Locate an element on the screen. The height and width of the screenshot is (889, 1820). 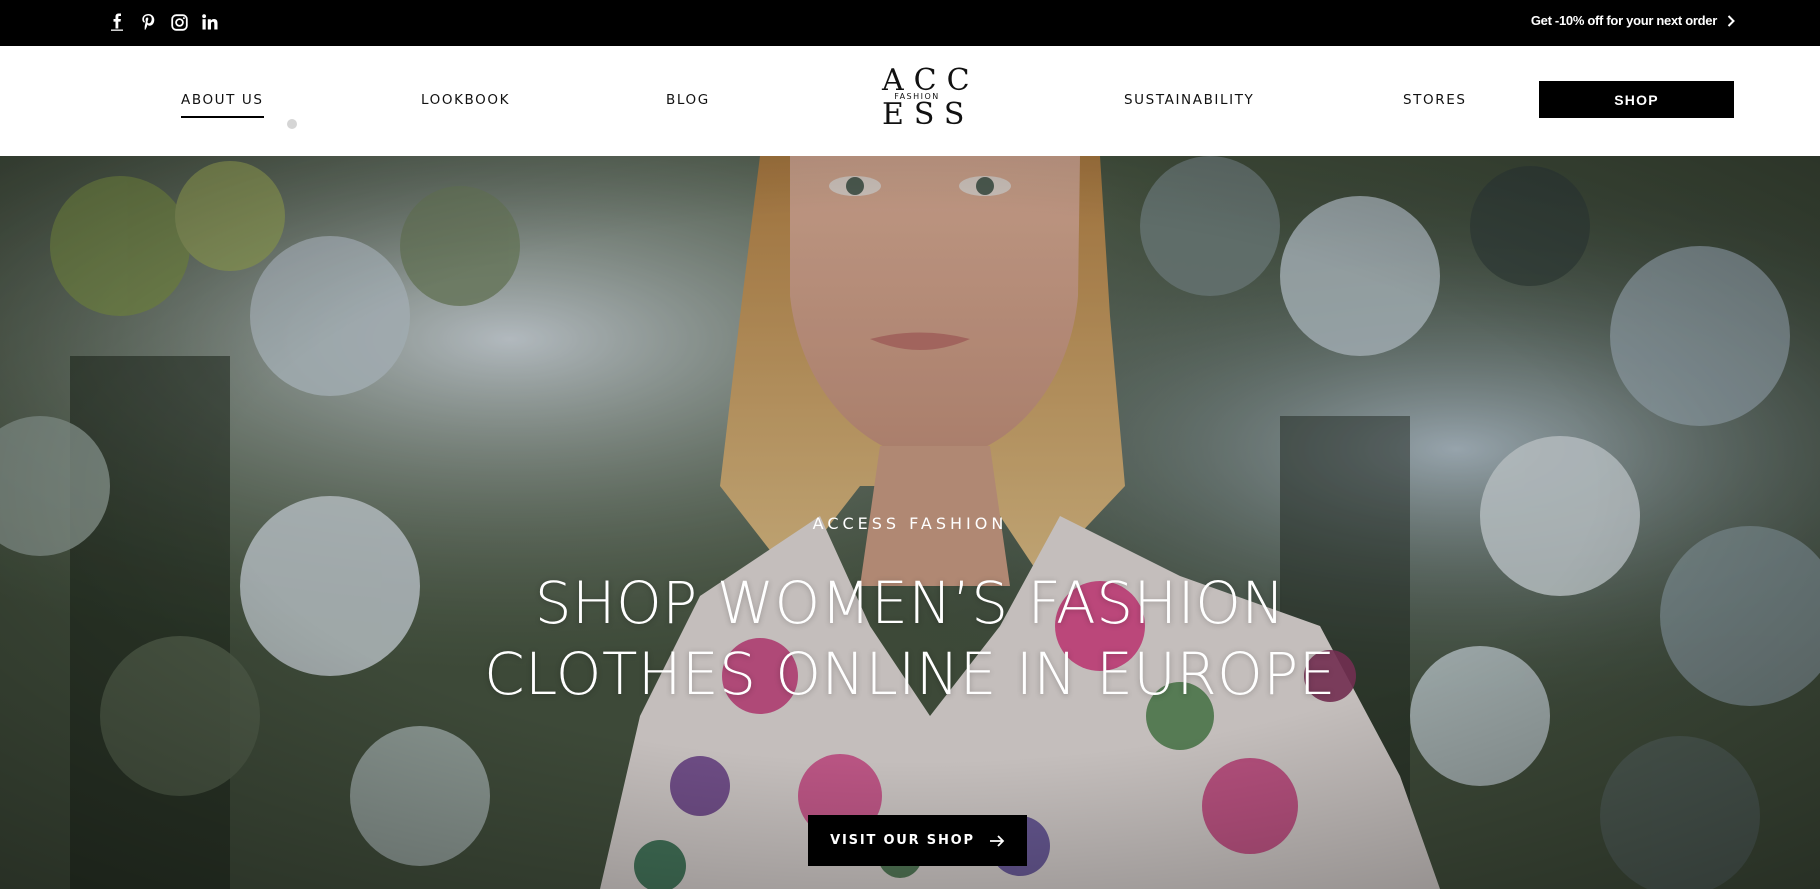
linkedin-icon is located at coordinates (210, 22).